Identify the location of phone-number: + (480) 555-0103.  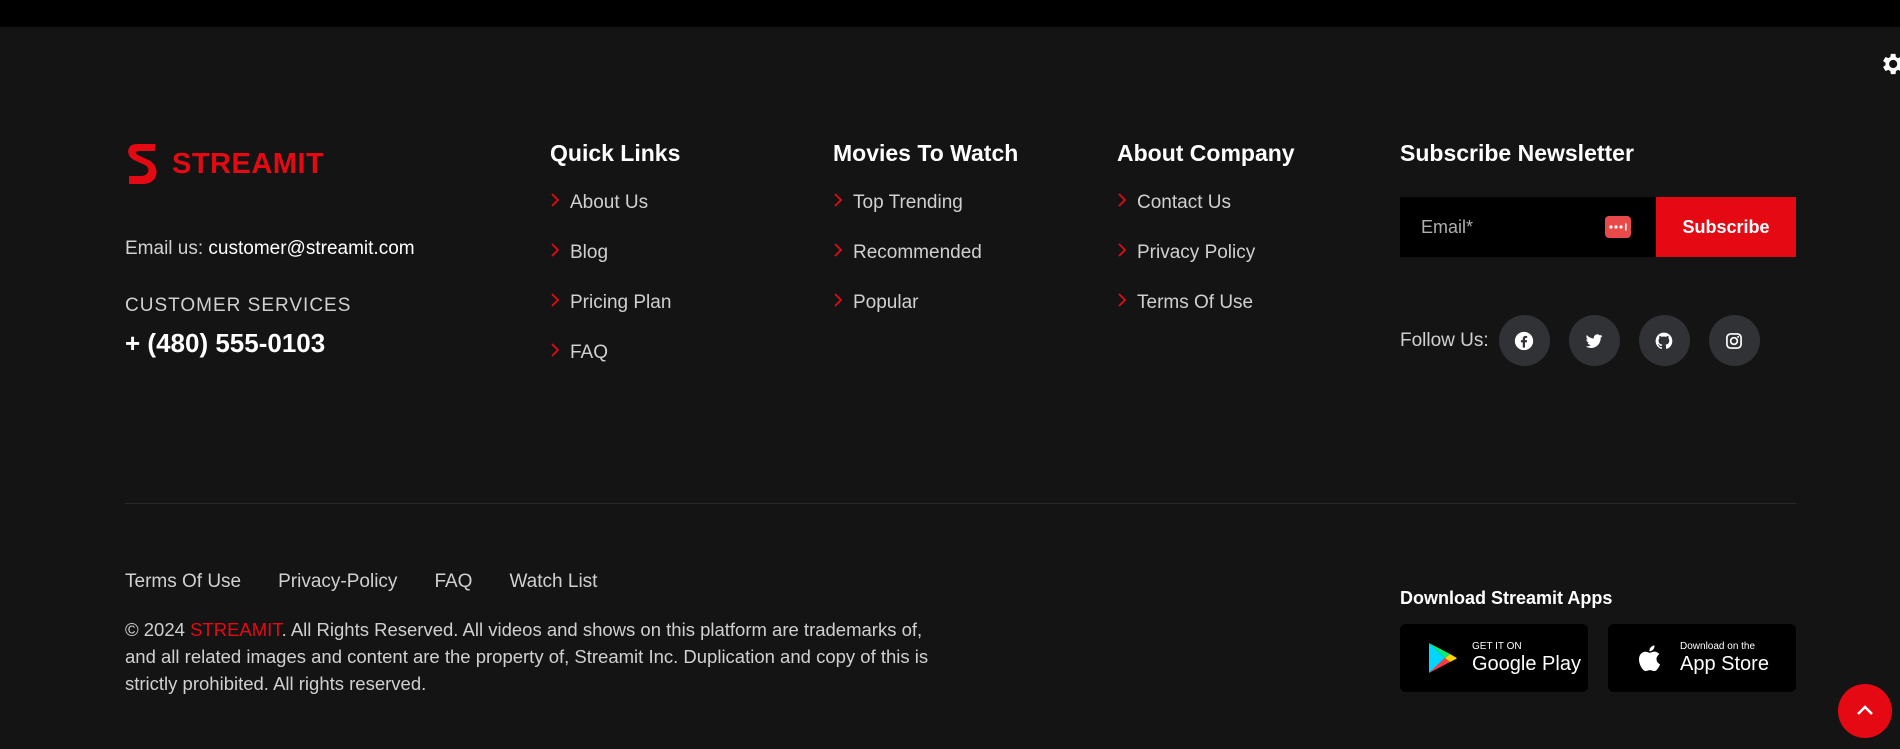
(225, 343).